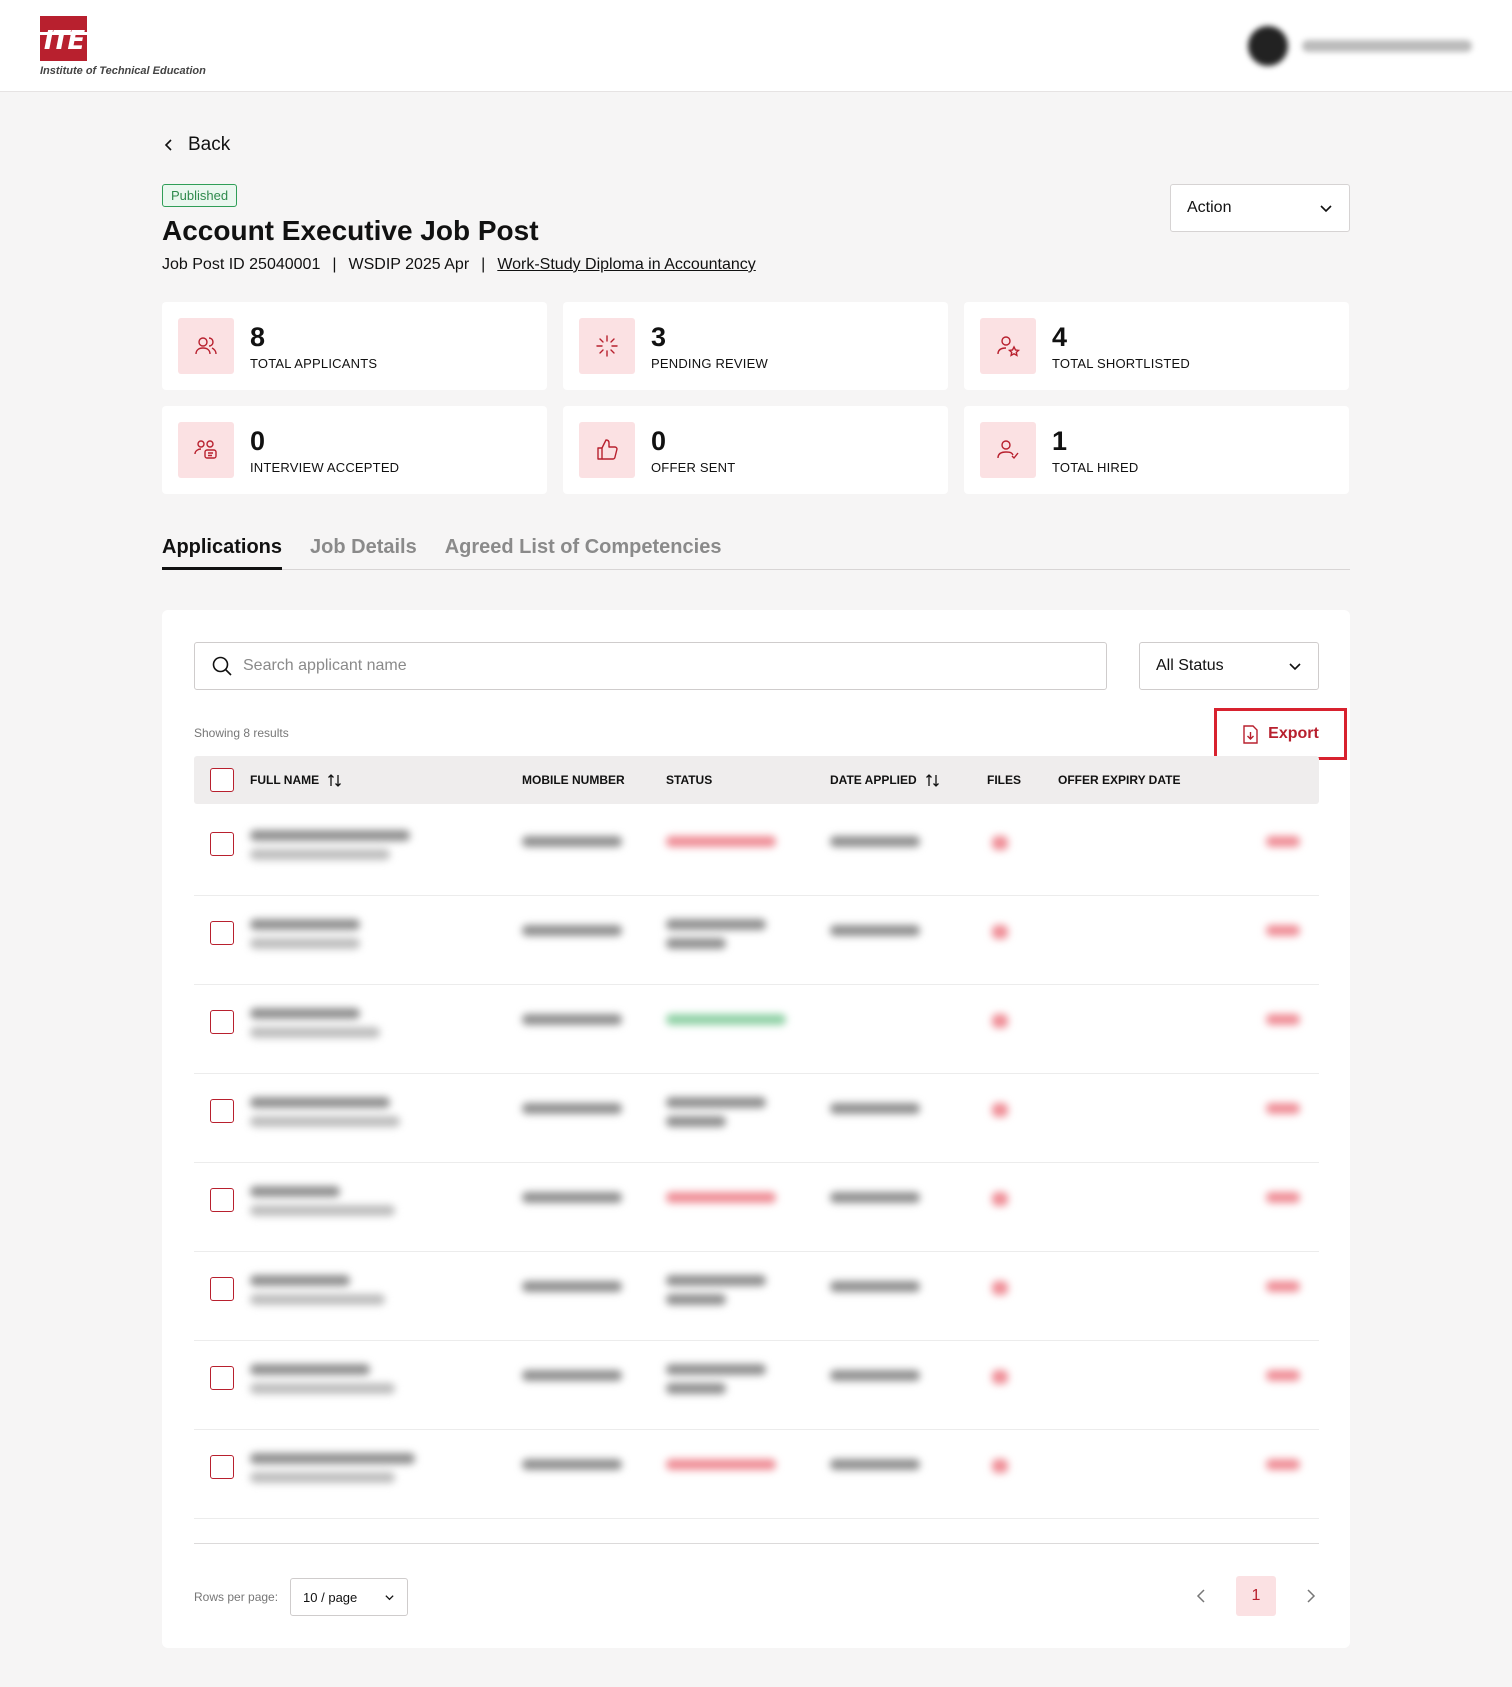  I want to click on prev-page-icon, so click(1202, 1596).